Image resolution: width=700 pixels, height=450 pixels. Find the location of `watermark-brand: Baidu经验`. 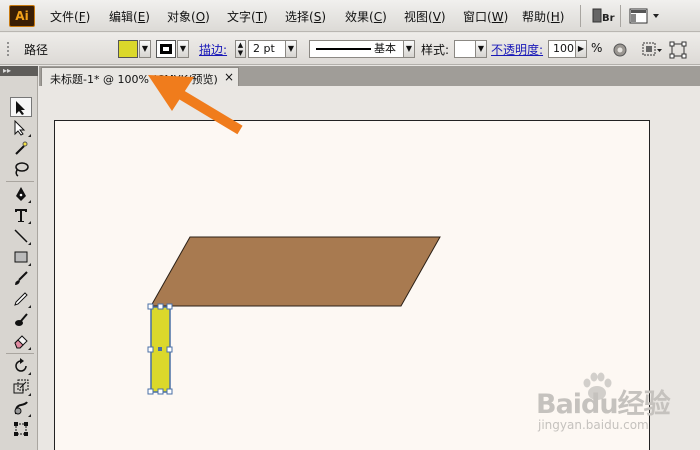

watermark-brand: Baidu经验 is located at coordinates (603, 404).